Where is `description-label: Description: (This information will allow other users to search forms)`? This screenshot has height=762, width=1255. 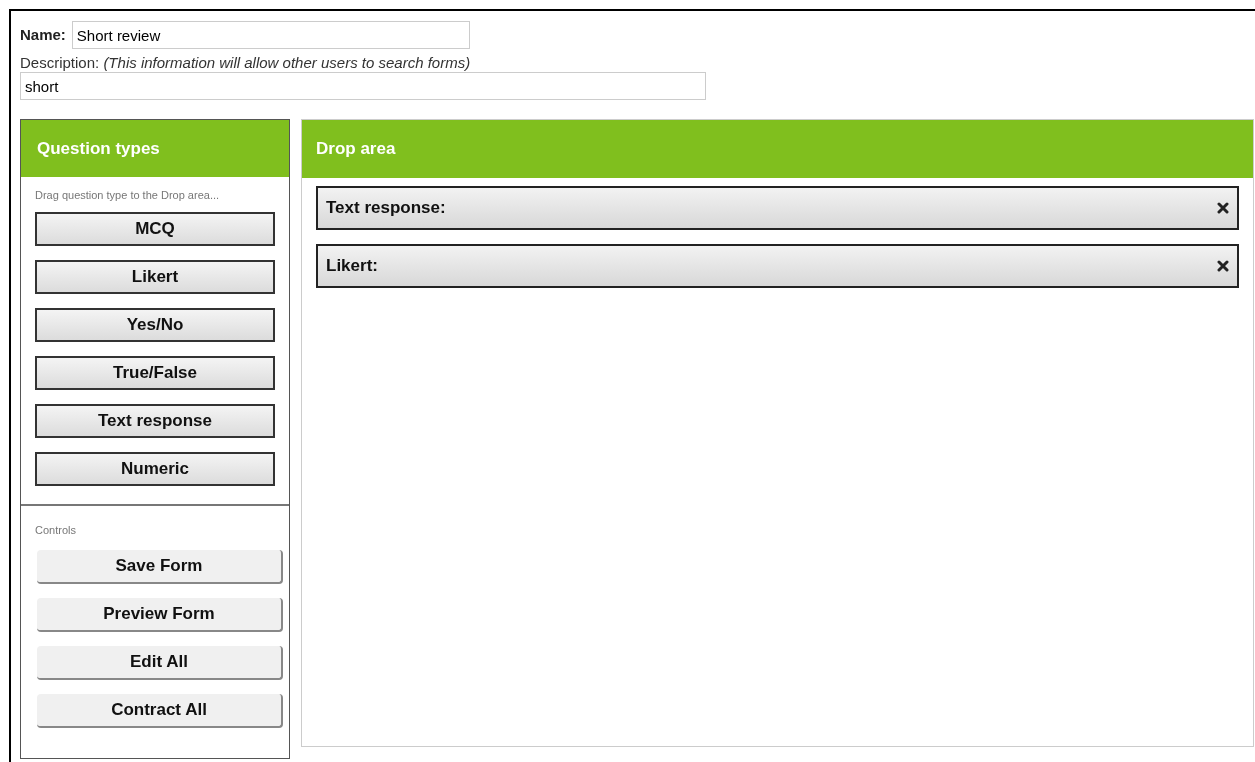 description-label: Description: (This information will allow other users to search forms) is located at coordinates (246, 62).